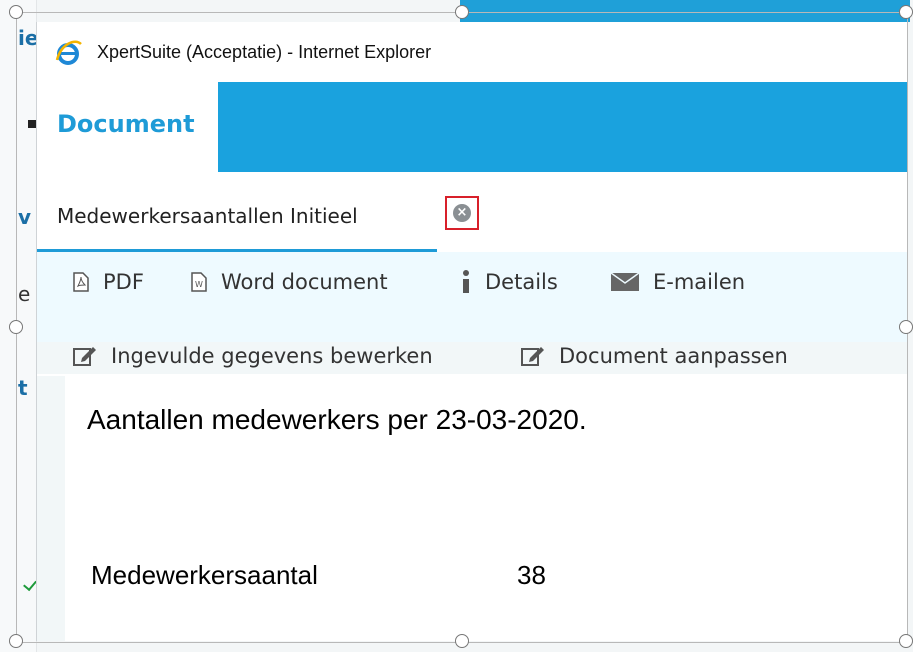 This screenshot has width=913, height=652. Describe the element at coordinates (699, 282) in the screenshot. I see `email-label: E-mailen` at that location.